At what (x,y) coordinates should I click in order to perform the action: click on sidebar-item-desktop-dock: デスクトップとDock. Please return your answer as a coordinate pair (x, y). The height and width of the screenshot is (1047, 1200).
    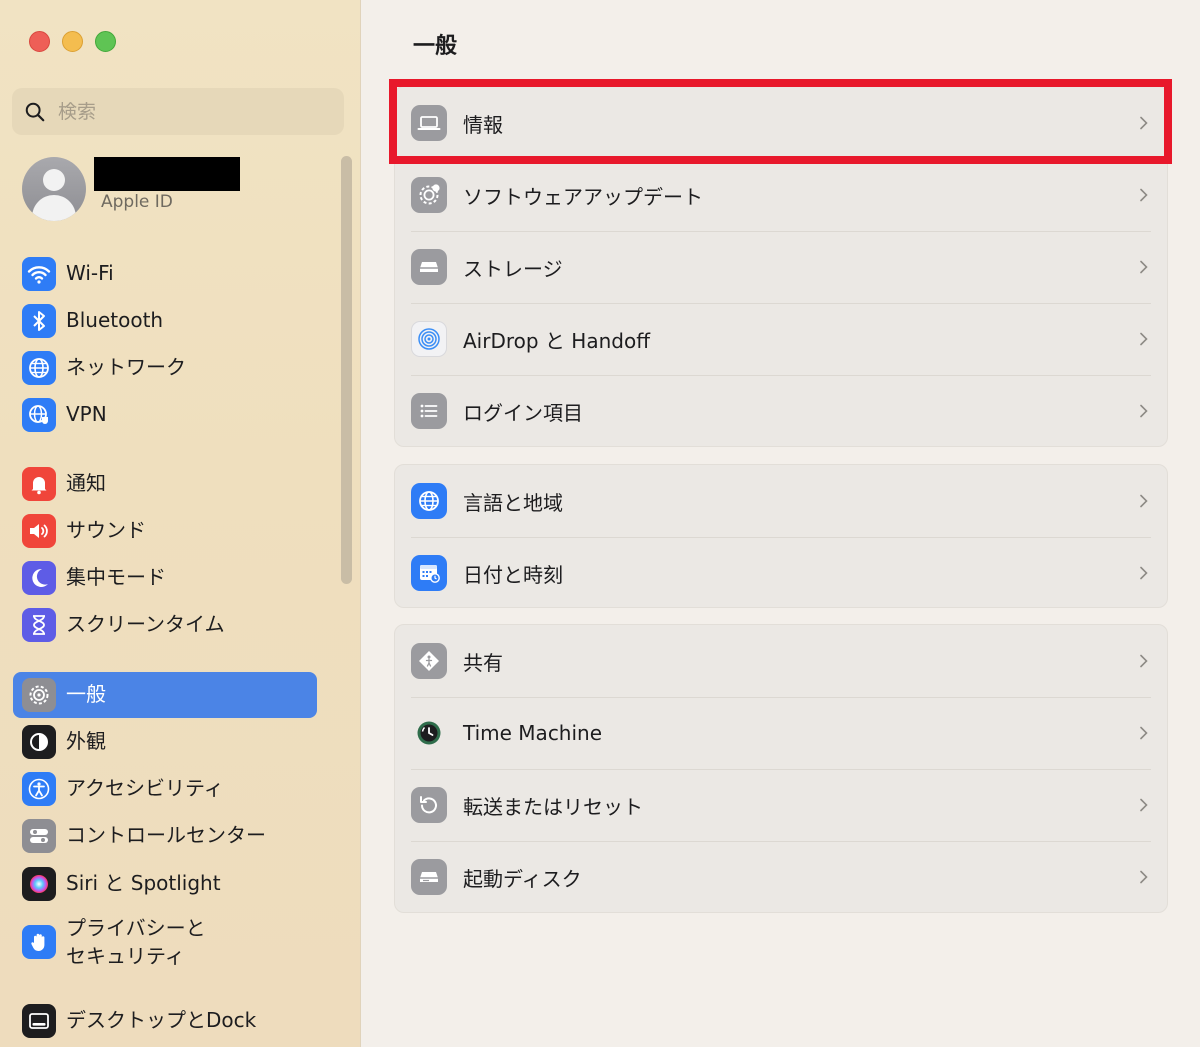
    Looking at the image, I should click on (165, 1021).